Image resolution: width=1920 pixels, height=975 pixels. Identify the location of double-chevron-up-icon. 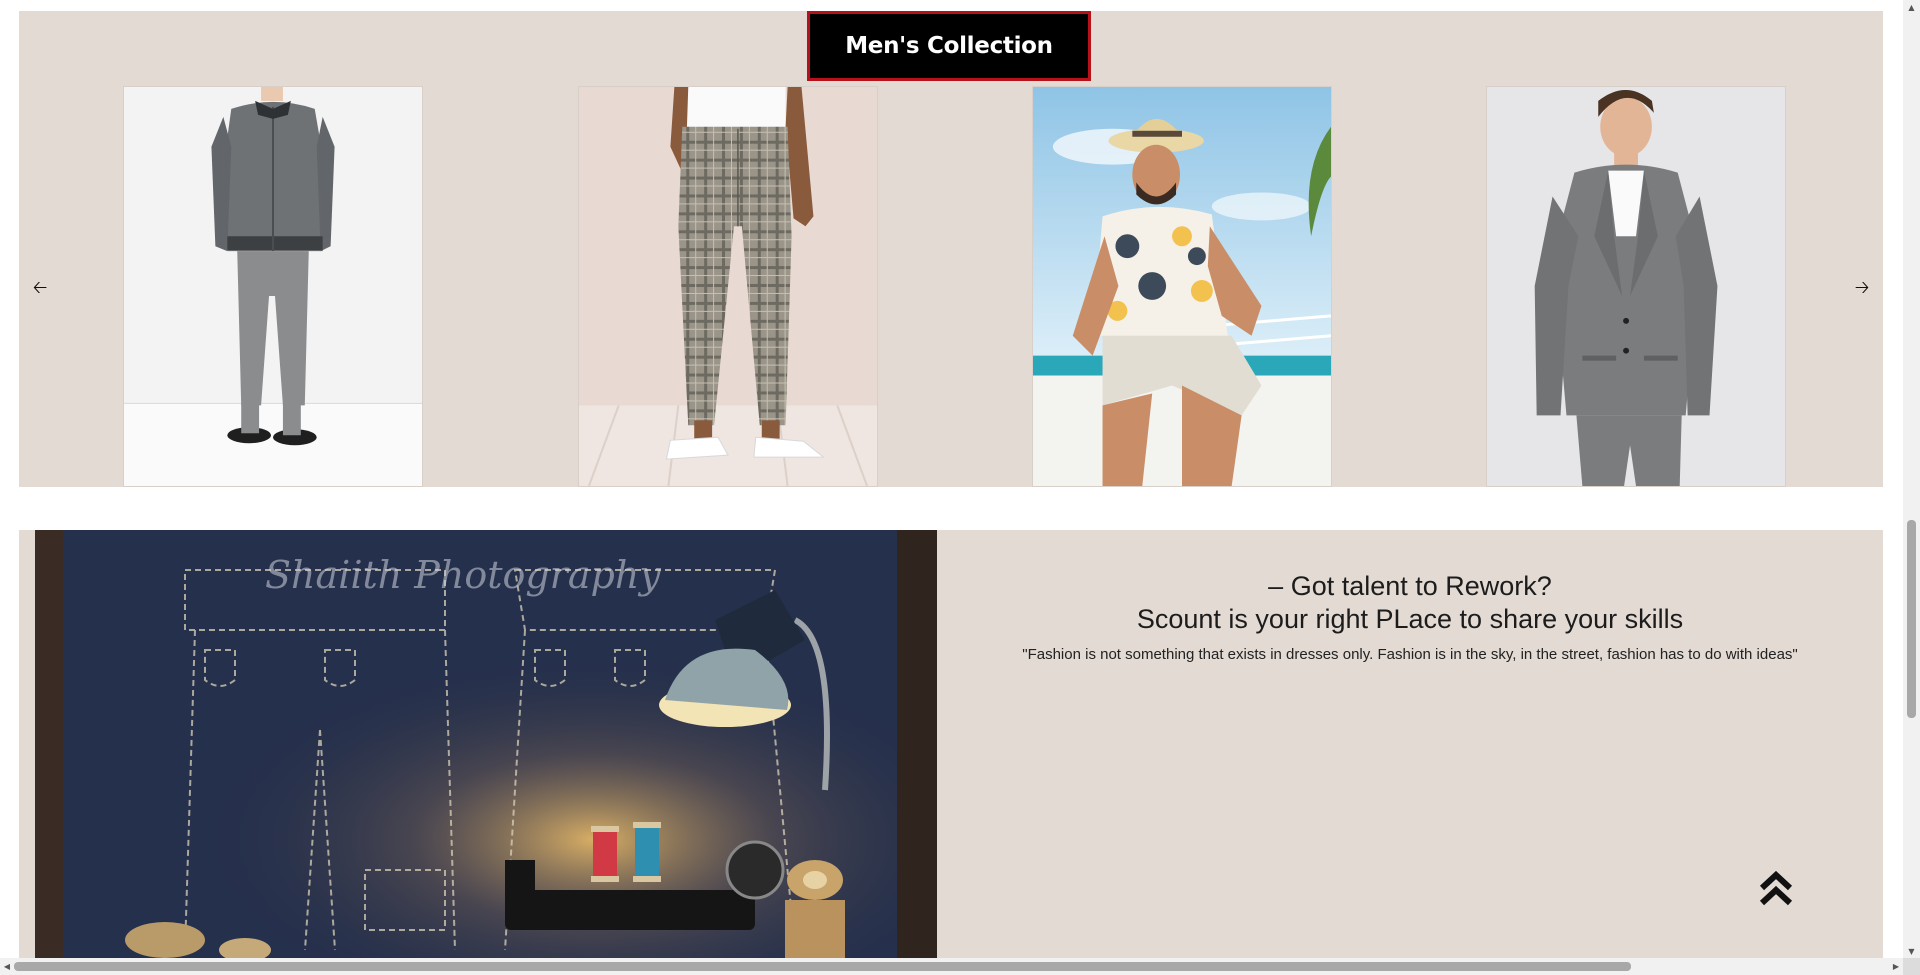
(1776, 888).